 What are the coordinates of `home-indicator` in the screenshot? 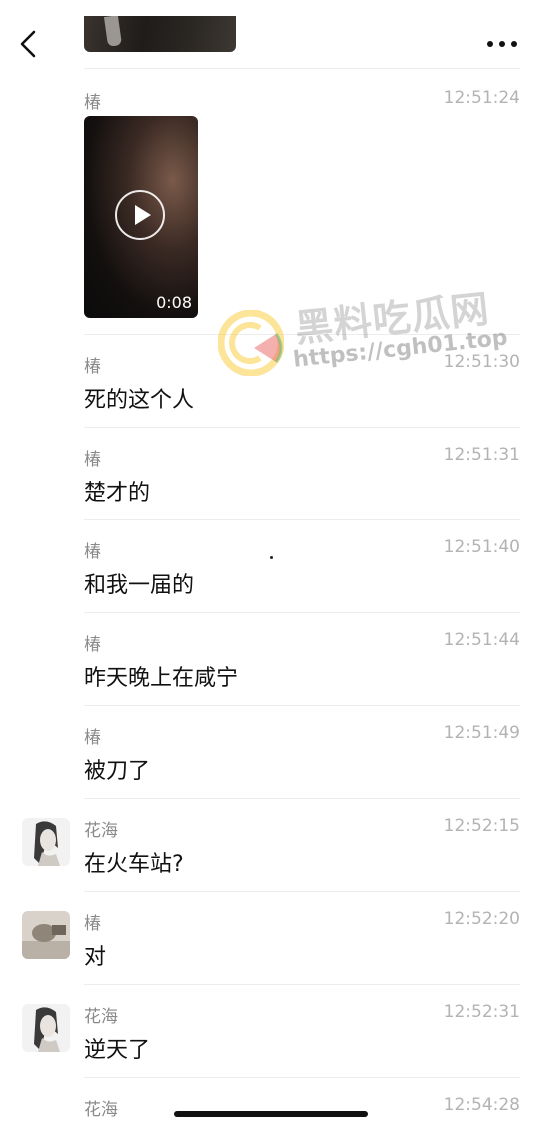 It's located at (271, 1114).